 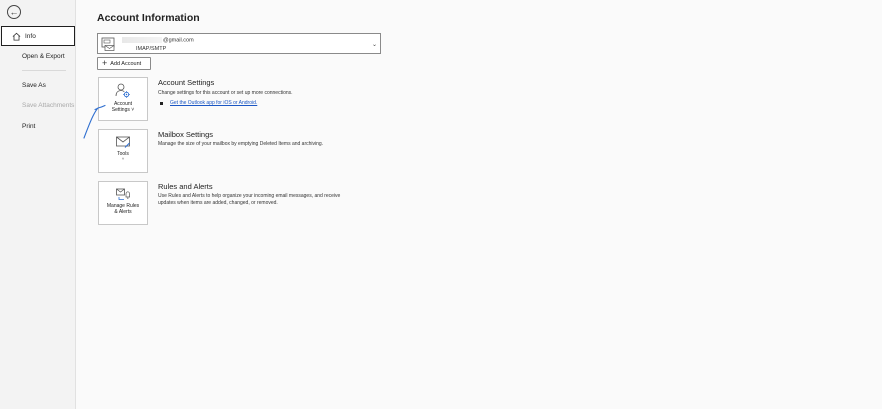 What do you see at coordinates (123, 194) in the screenshot?
I see `rules-alerts-icon` at bounding box center [123, 194].